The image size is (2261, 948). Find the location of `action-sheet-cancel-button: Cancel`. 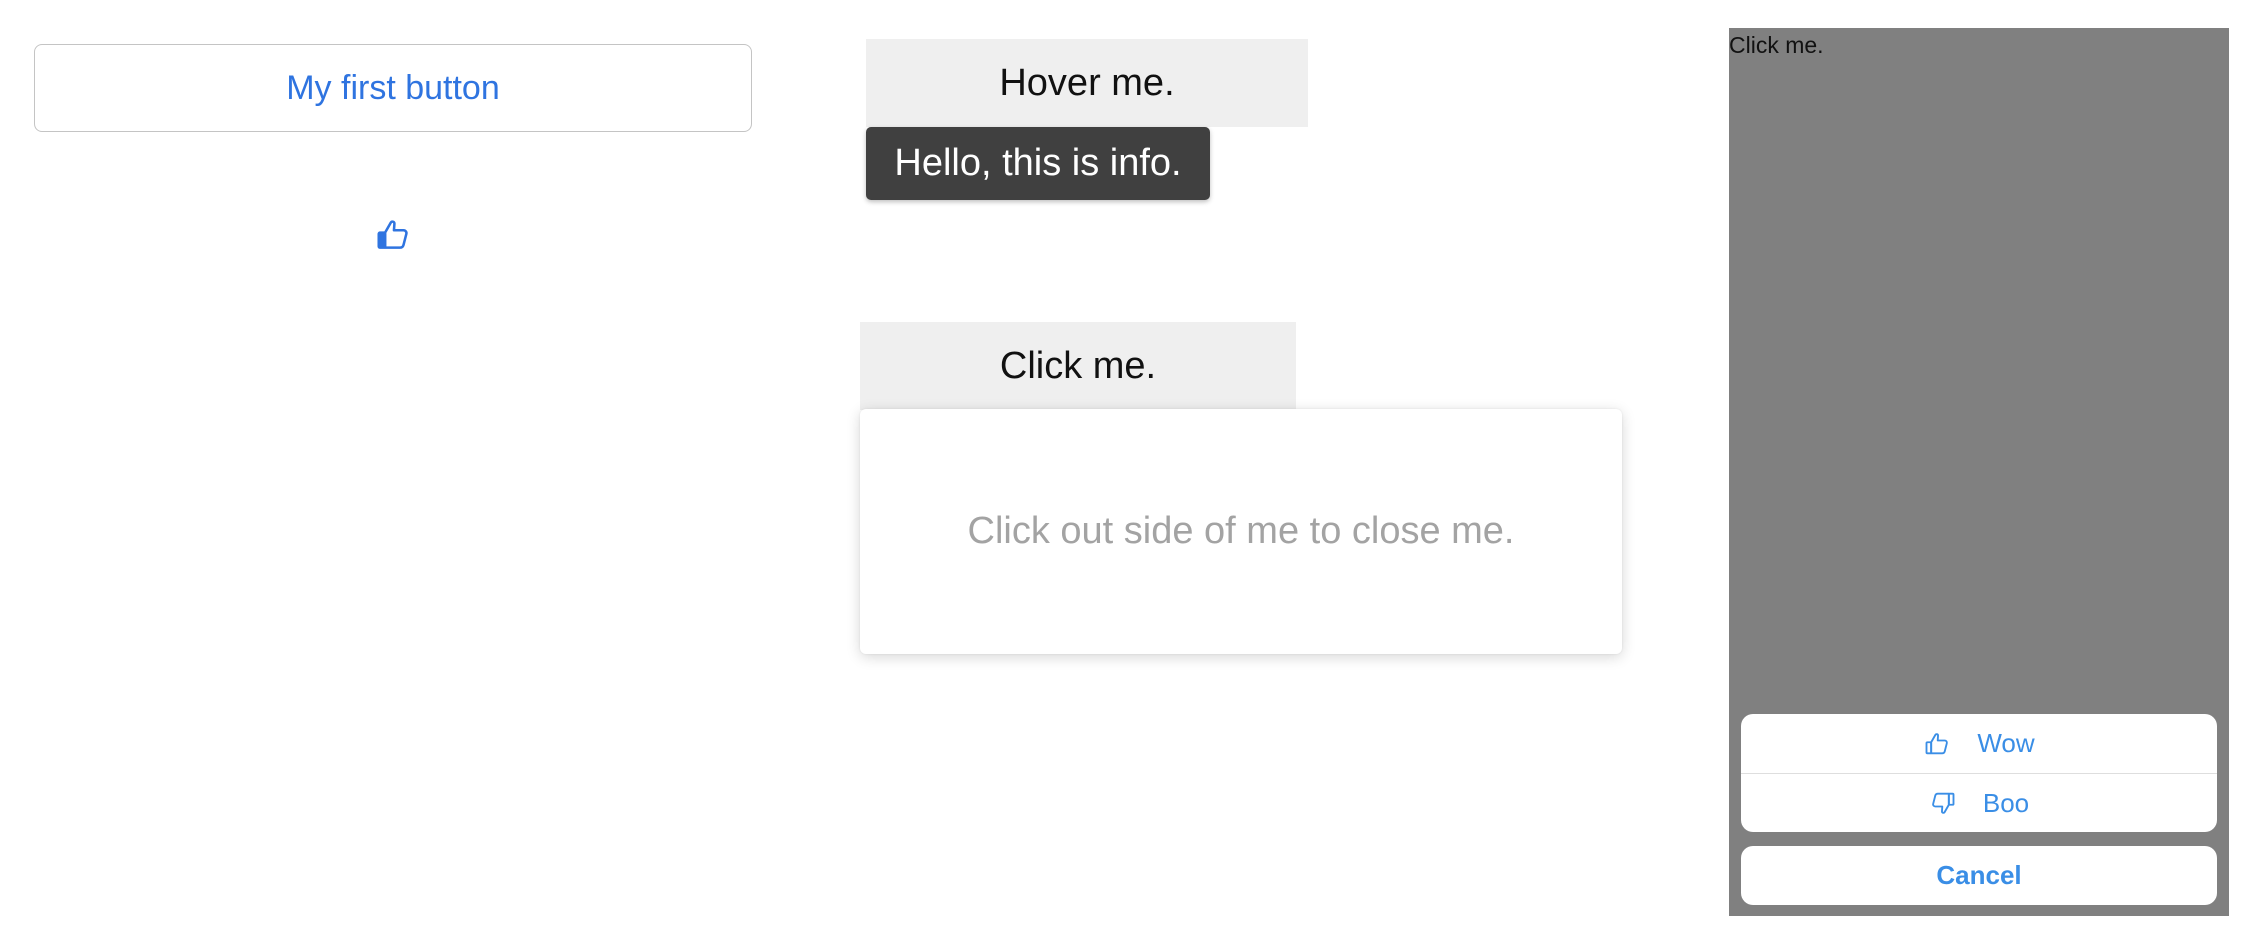

action-sheet-cancel-button: Cancel is located at coordinates (1979, 875).